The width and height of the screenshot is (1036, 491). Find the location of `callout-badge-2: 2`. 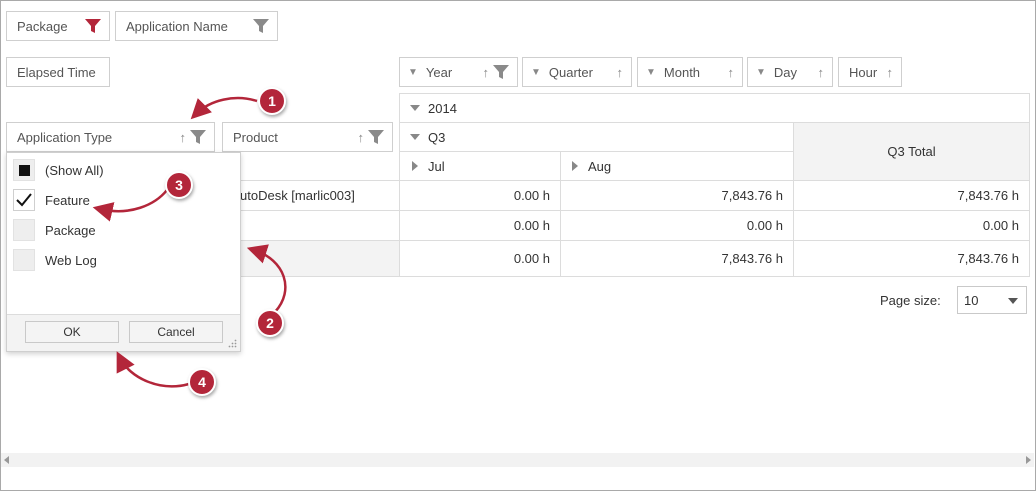

callout-badge-2: 2 is located at coordinates (270, 323).